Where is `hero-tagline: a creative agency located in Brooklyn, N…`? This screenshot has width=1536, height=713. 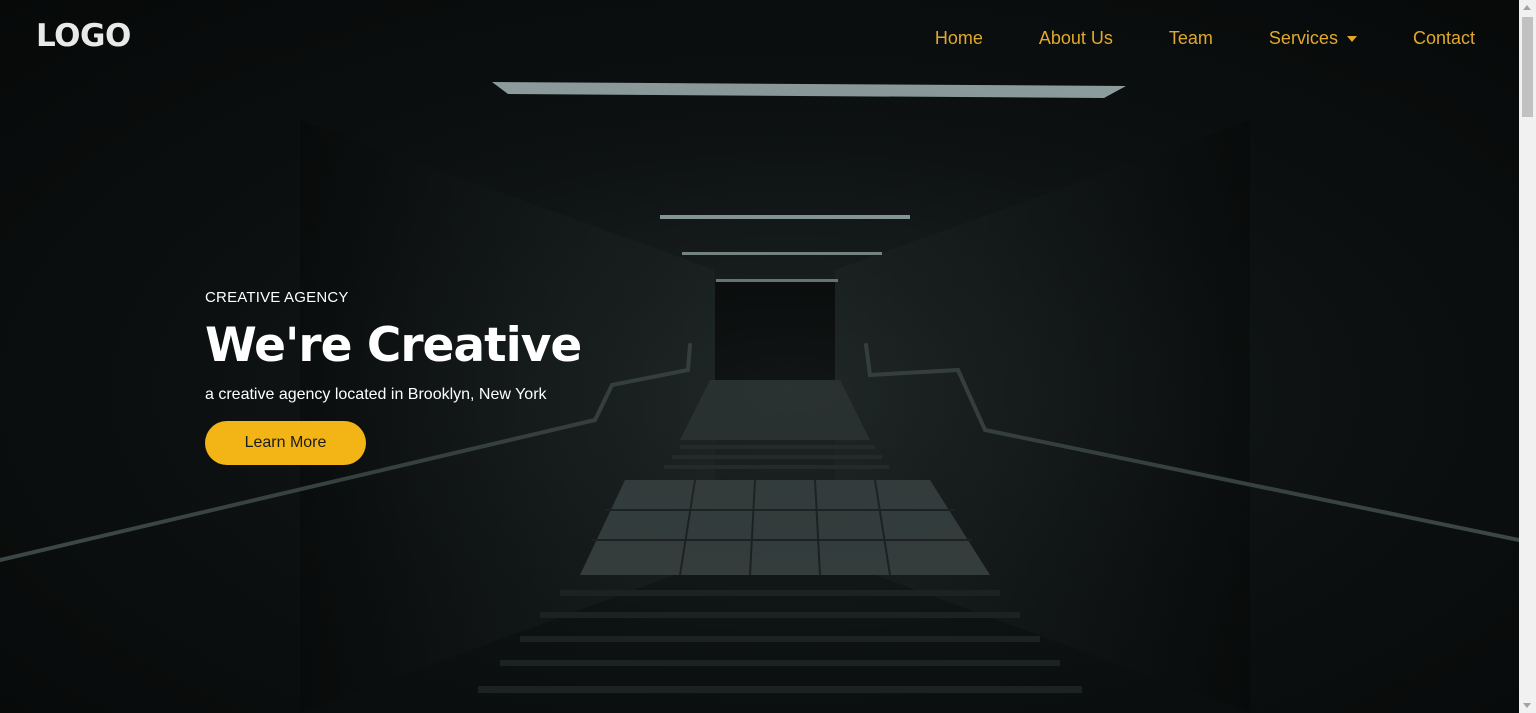 hero-tagline: a creative agency located in Brooklyn, N… is located at coordinates (376, 394).